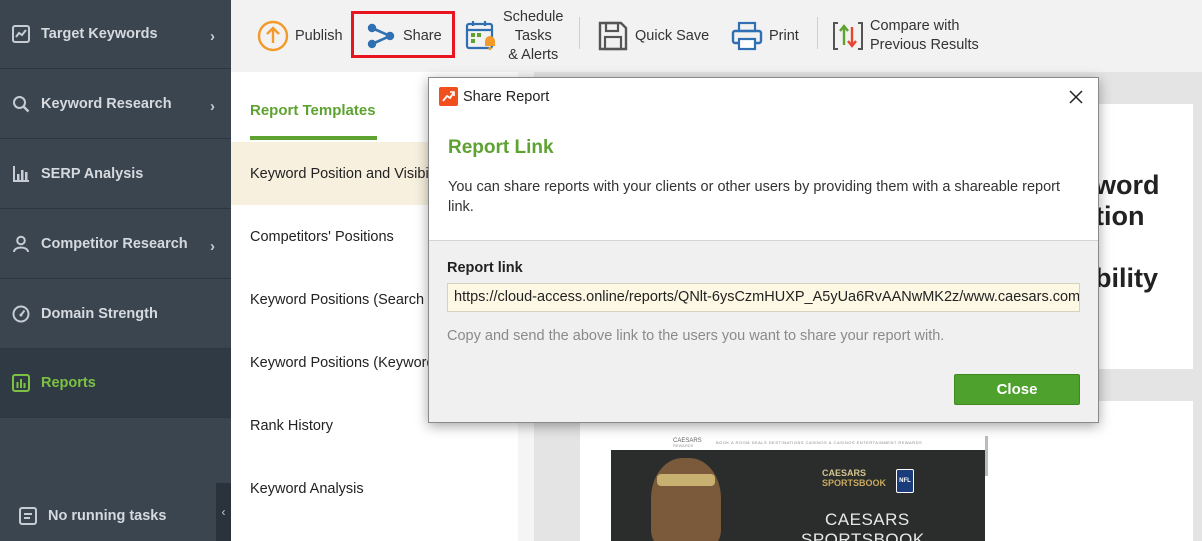  What do you see at coordinates (686, 499) in the screenshot?
I see `player-image` at bounding box center [686, 499].